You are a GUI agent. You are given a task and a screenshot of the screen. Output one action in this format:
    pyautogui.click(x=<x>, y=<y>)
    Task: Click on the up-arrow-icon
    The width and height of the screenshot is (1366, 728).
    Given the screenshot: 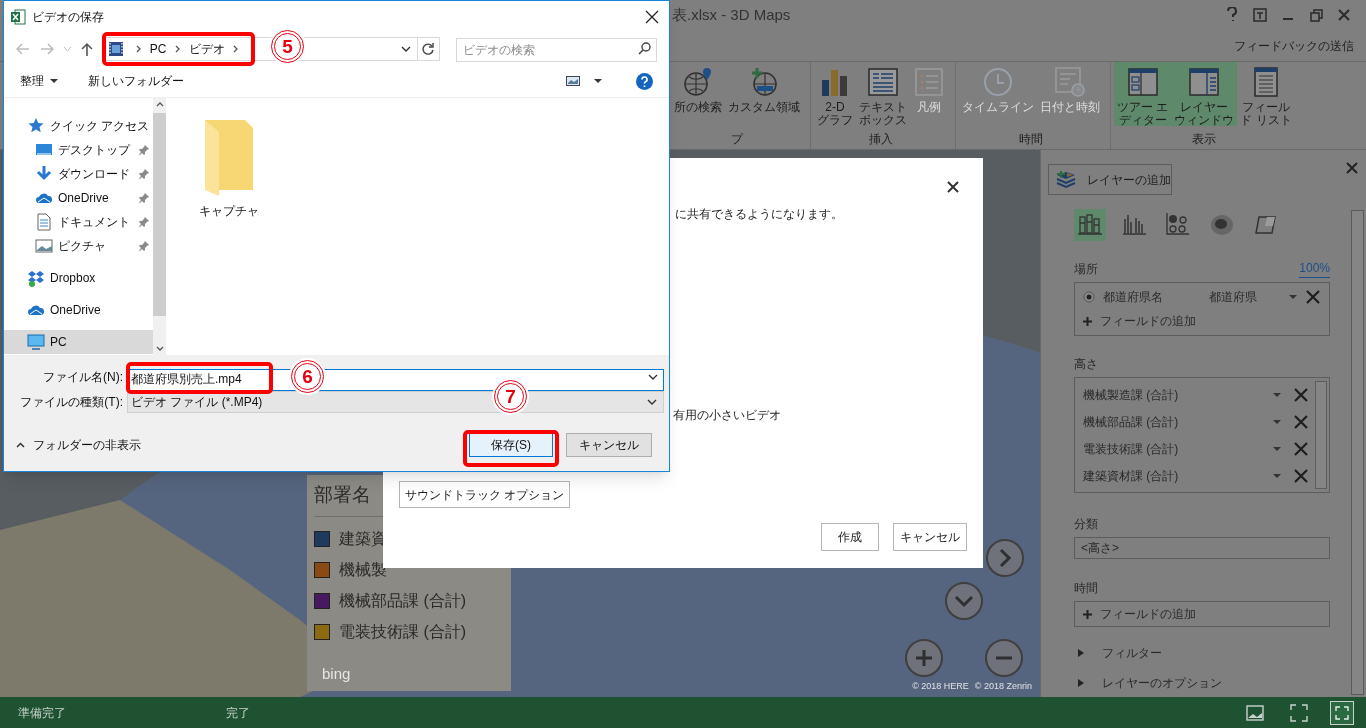 What is the action you would take?
    pyautogui.click(x=86, y=49)
    